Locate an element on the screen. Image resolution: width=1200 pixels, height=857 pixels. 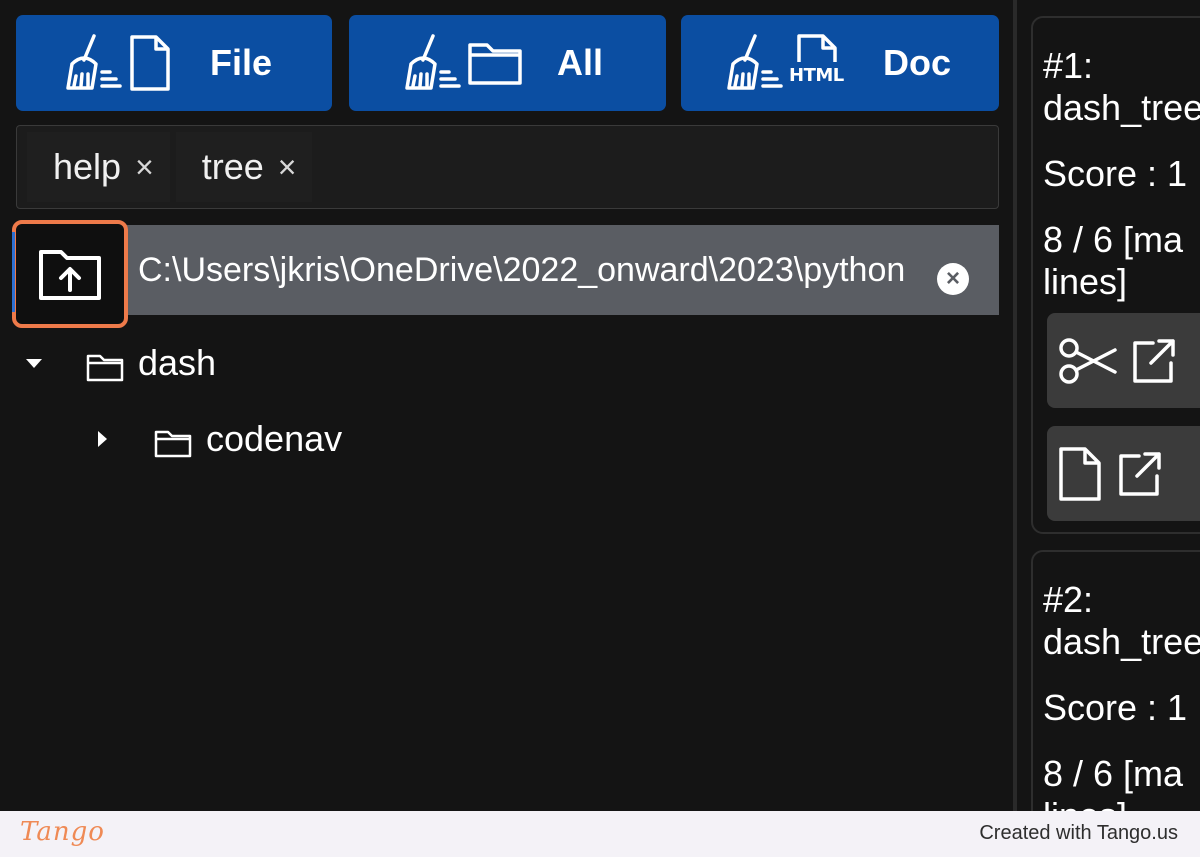
clear-file-label: File is located at coordinates (241, 62).